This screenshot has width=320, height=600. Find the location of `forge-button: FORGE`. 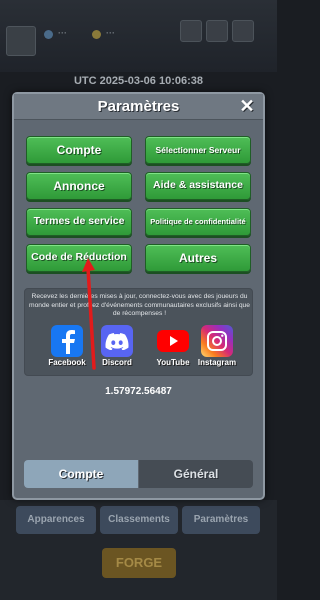

forge-button: FORGE is located at coordinates (139, 563).